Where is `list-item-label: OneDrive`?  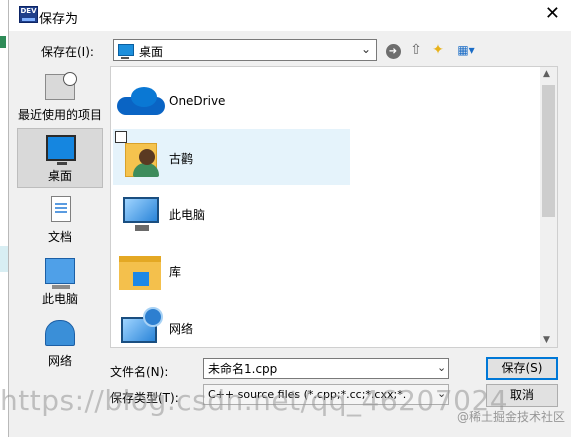
list-item-label: OneDrive is located at coordinates (197, 101).